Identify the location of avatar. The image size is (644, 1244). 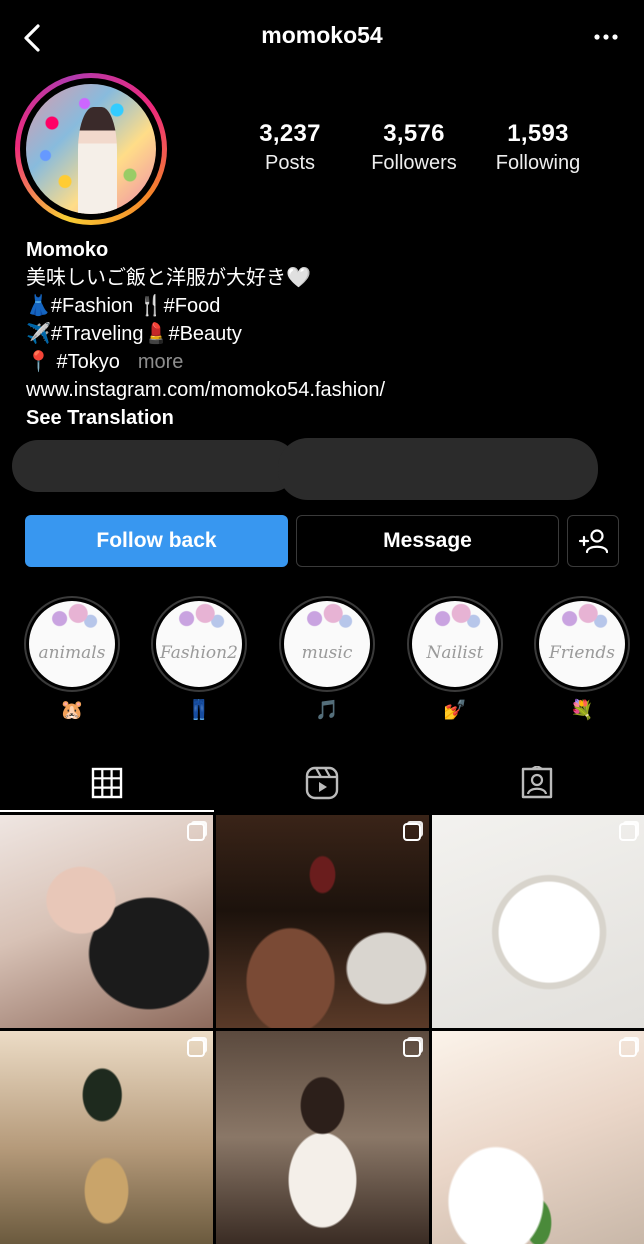
(91, 149).